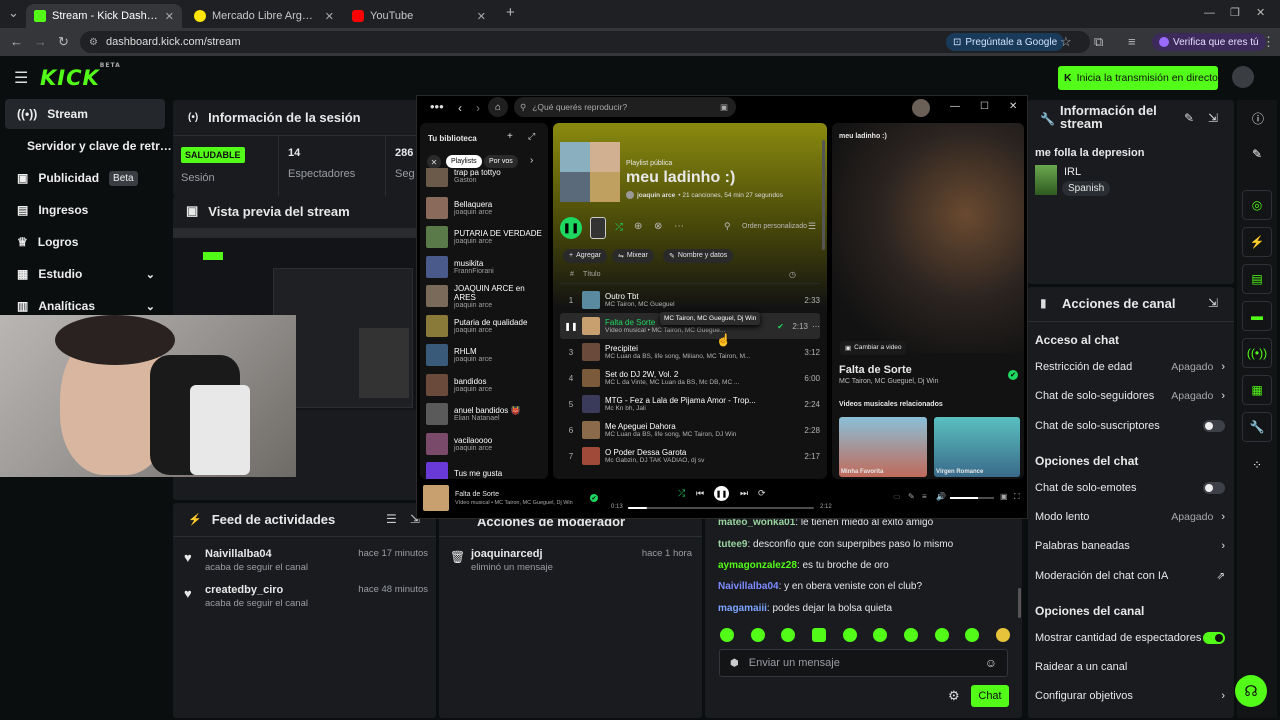 The width and height of the screenshot is (1280, 720). What do you see at coordinates (619, 227) in the screenshot?
I see `shuffle-icon: ⤮` at bounding box center [619, 227].